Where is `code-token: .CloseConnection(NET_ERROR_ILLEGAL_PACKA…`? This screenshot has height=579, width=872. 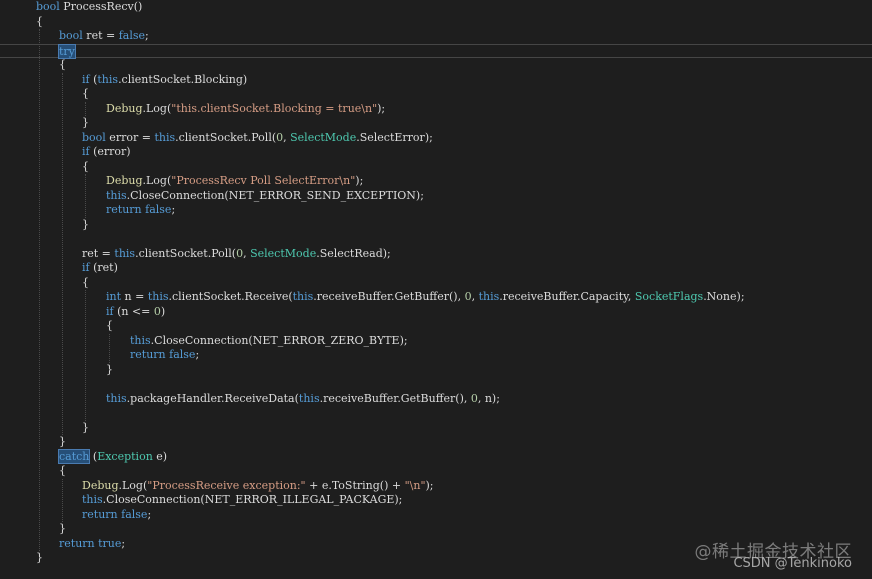 code-token: .CloseConnection(NET_ERROR_ILLEGAL_PACKA… is located at coordinates (252, 499).